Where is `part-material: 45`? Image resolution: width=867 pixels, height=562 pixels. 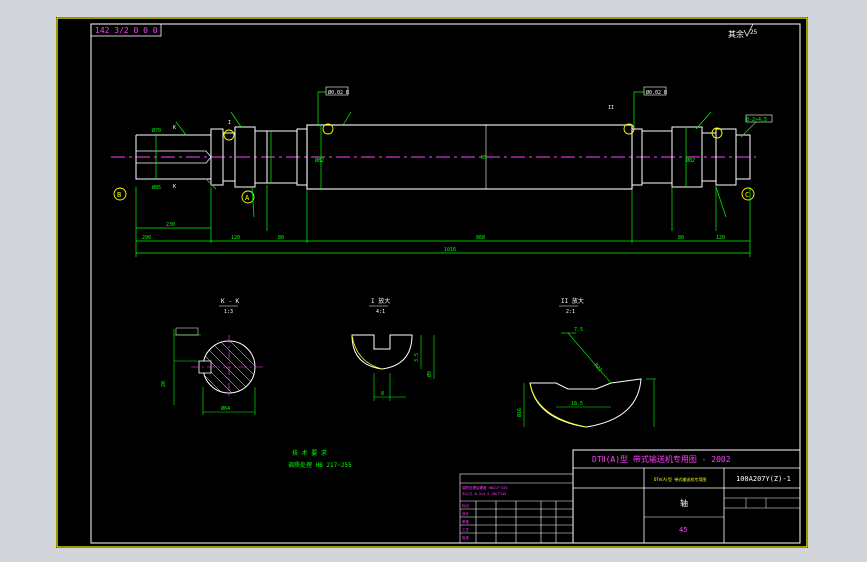
part-material: 45 is located at coordinates (683, 530).